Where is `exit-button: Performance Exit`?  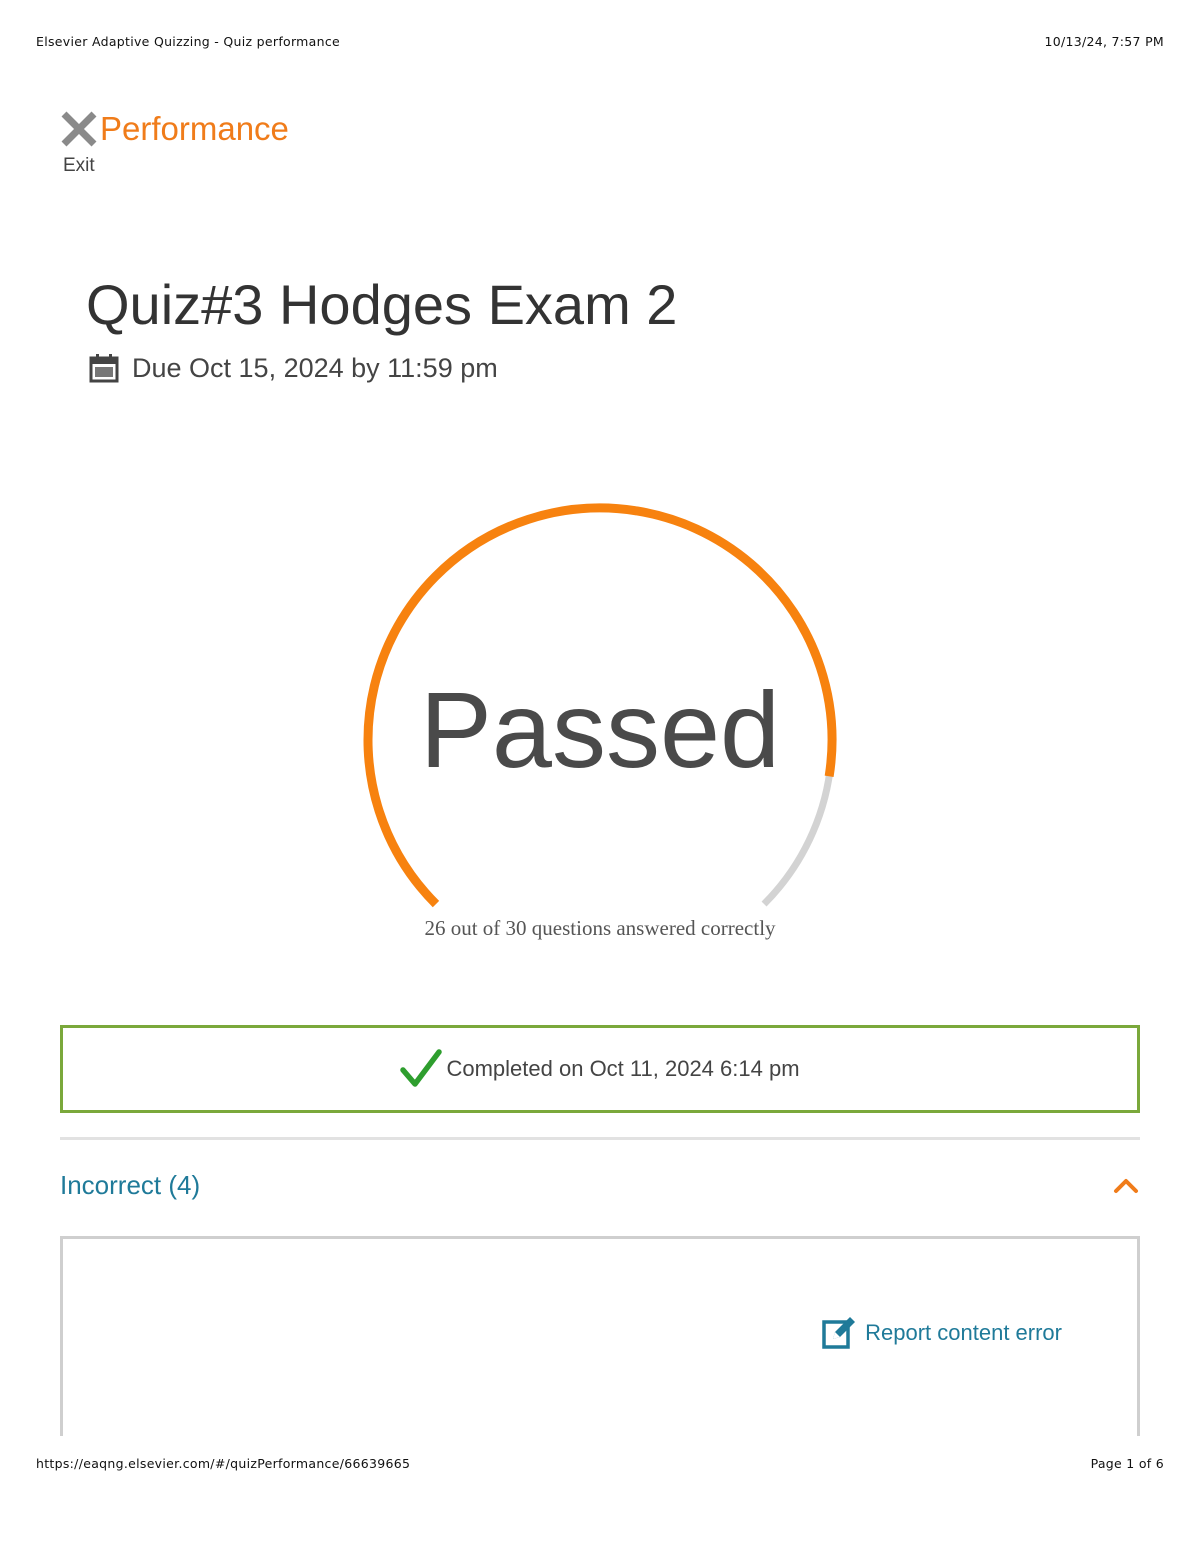 exit-button: Performance Exit is located at coordinates (173, 142).